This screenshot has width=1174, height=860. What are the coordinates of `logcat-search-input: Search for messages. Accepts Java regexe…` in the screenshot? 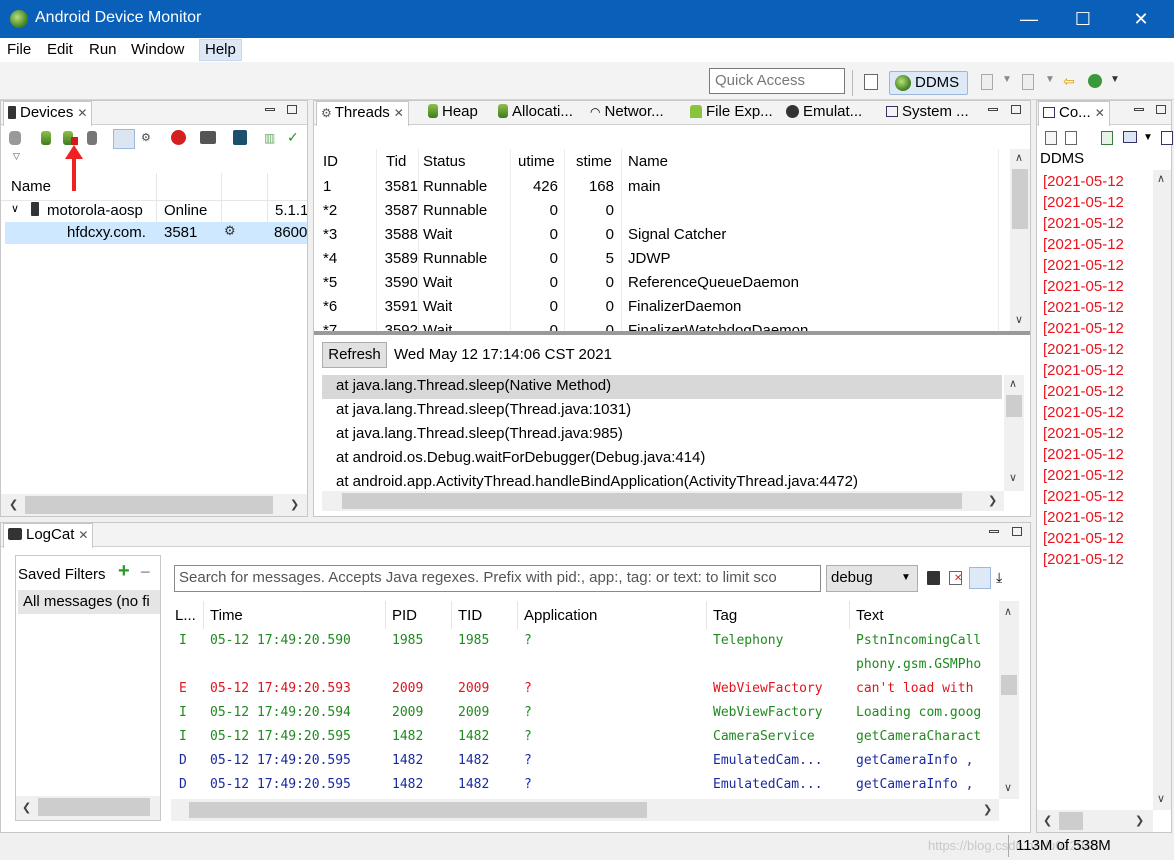 It's located at (497, 578).